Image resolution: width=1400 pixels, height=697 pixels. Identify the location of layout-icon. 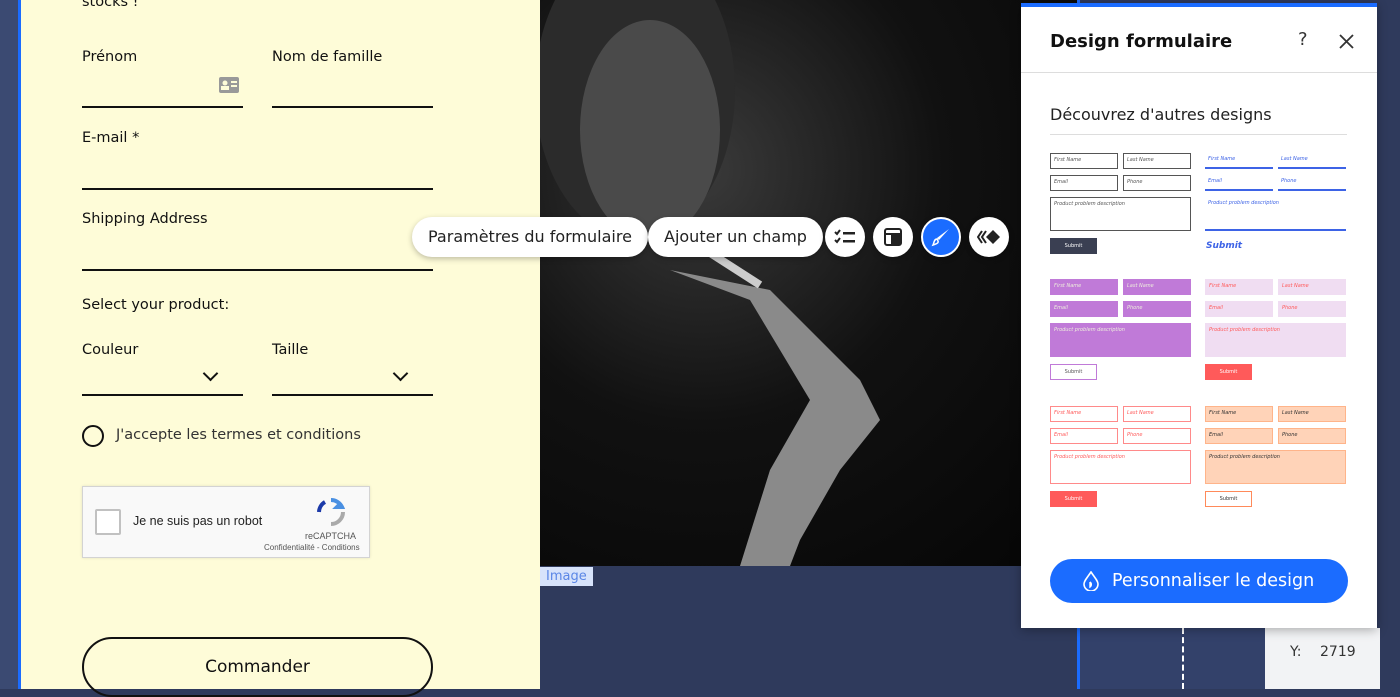
(893, 237).